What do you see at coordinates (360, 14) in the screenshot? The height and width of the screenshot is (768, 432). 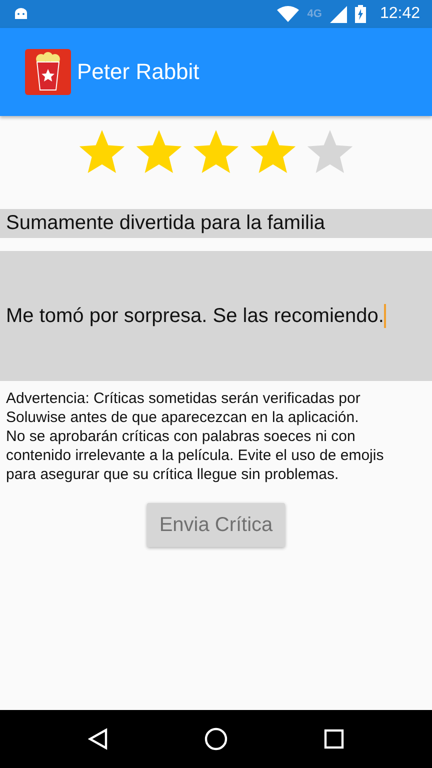 I see `battery-icon` at bounding box center [360, 14].